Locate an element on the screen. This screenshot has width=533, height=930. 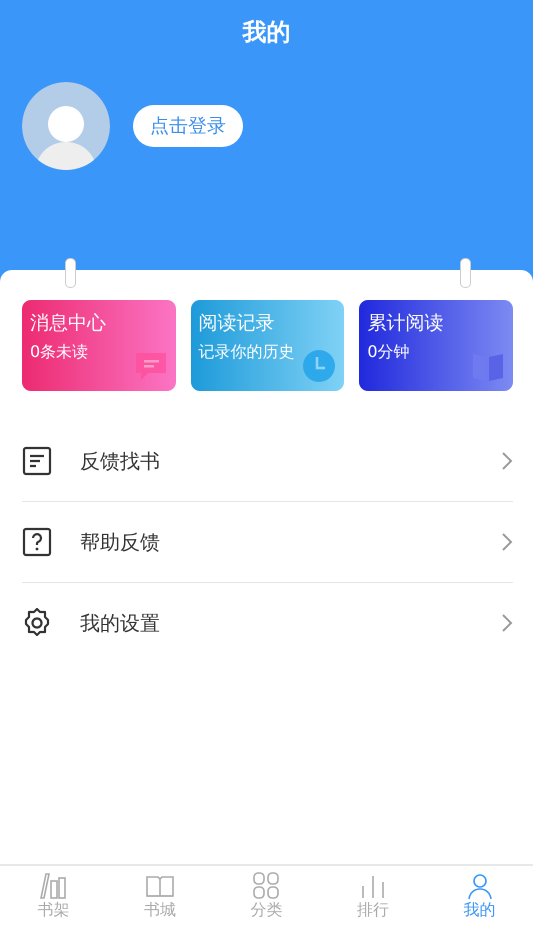
menu-item: 反馈找书 is located at coordinates (267, 461).